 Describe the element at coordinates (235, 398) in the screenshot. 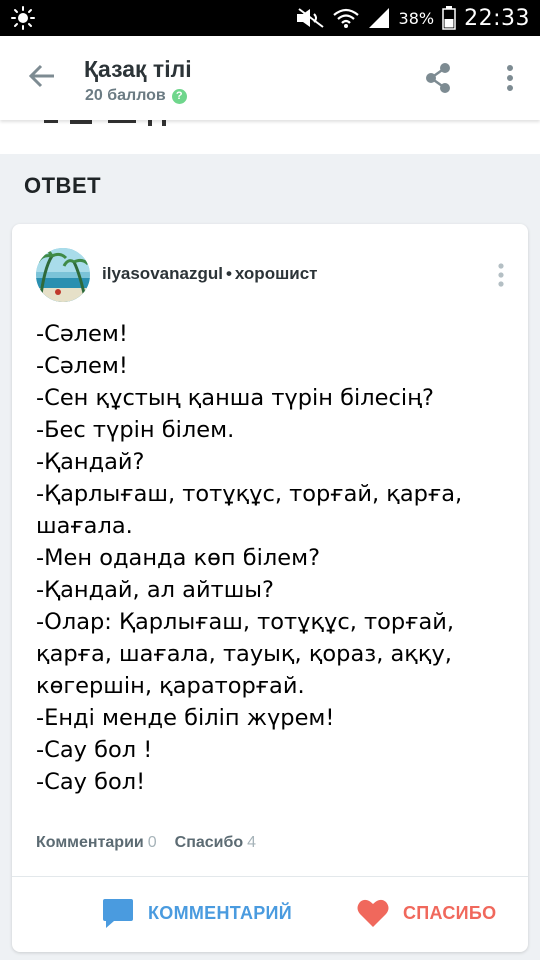

I see `answer-line: -Сен құстың қанша түрін білесің?` at that location.